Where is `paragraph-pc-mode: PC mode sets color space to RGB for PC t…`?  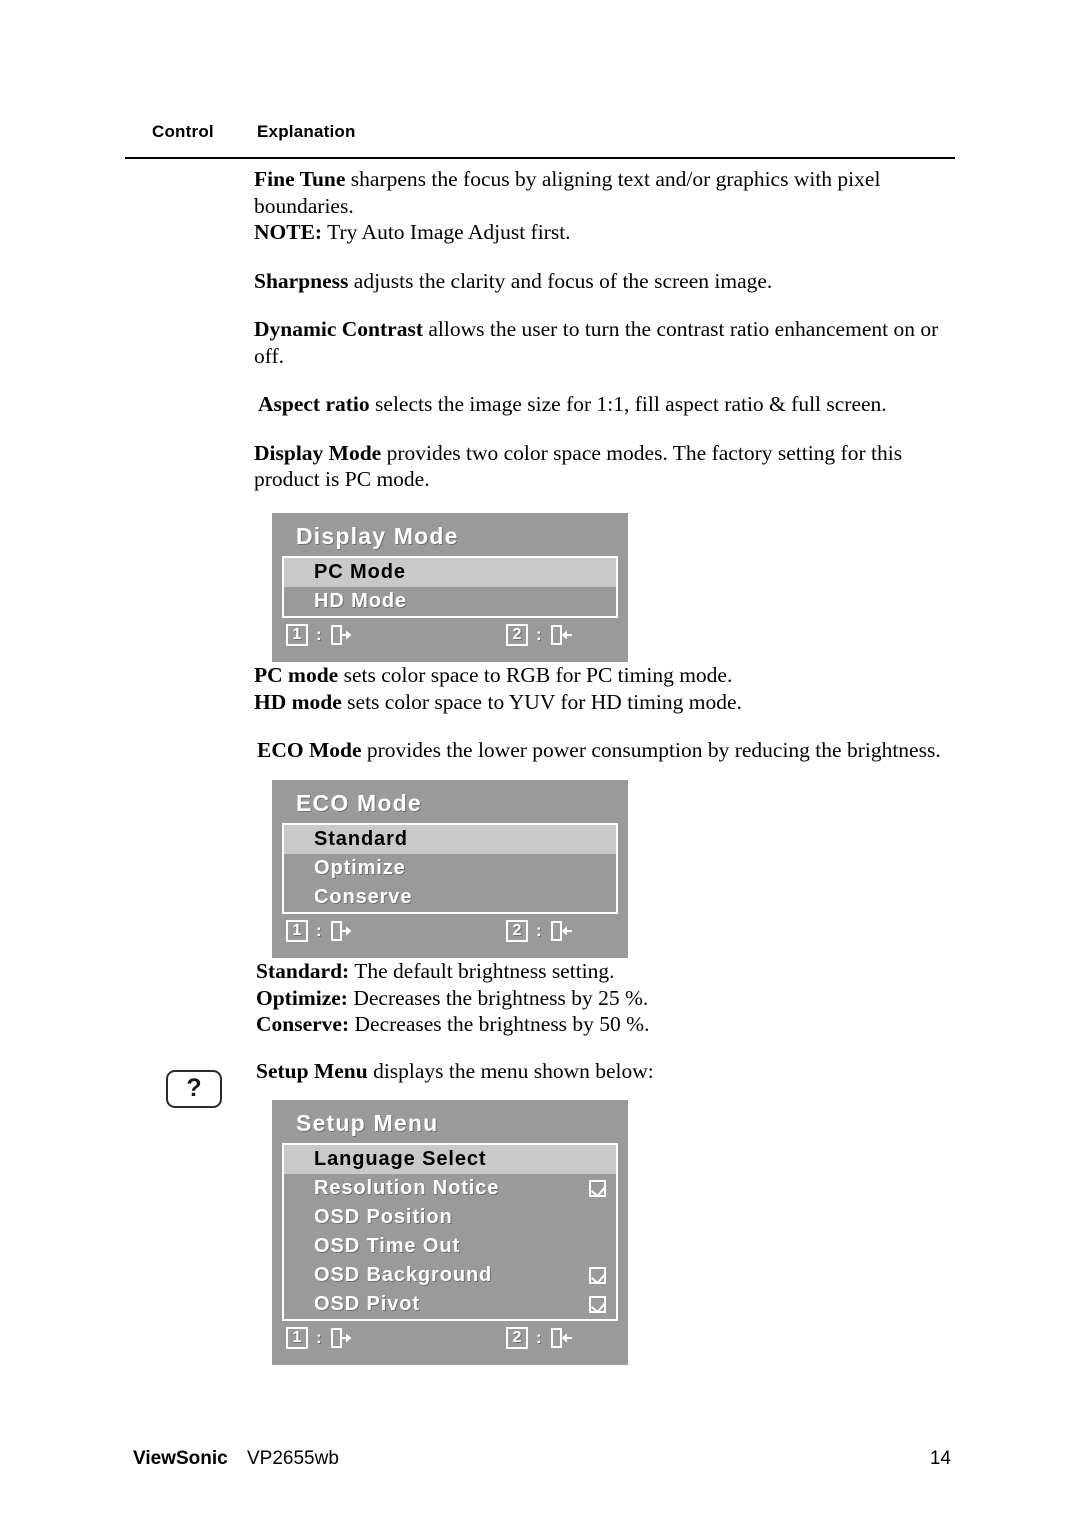 paragraph-pc-mode: PC mode sets color space to RGB for PC t… is located at coordinates (606, 675).